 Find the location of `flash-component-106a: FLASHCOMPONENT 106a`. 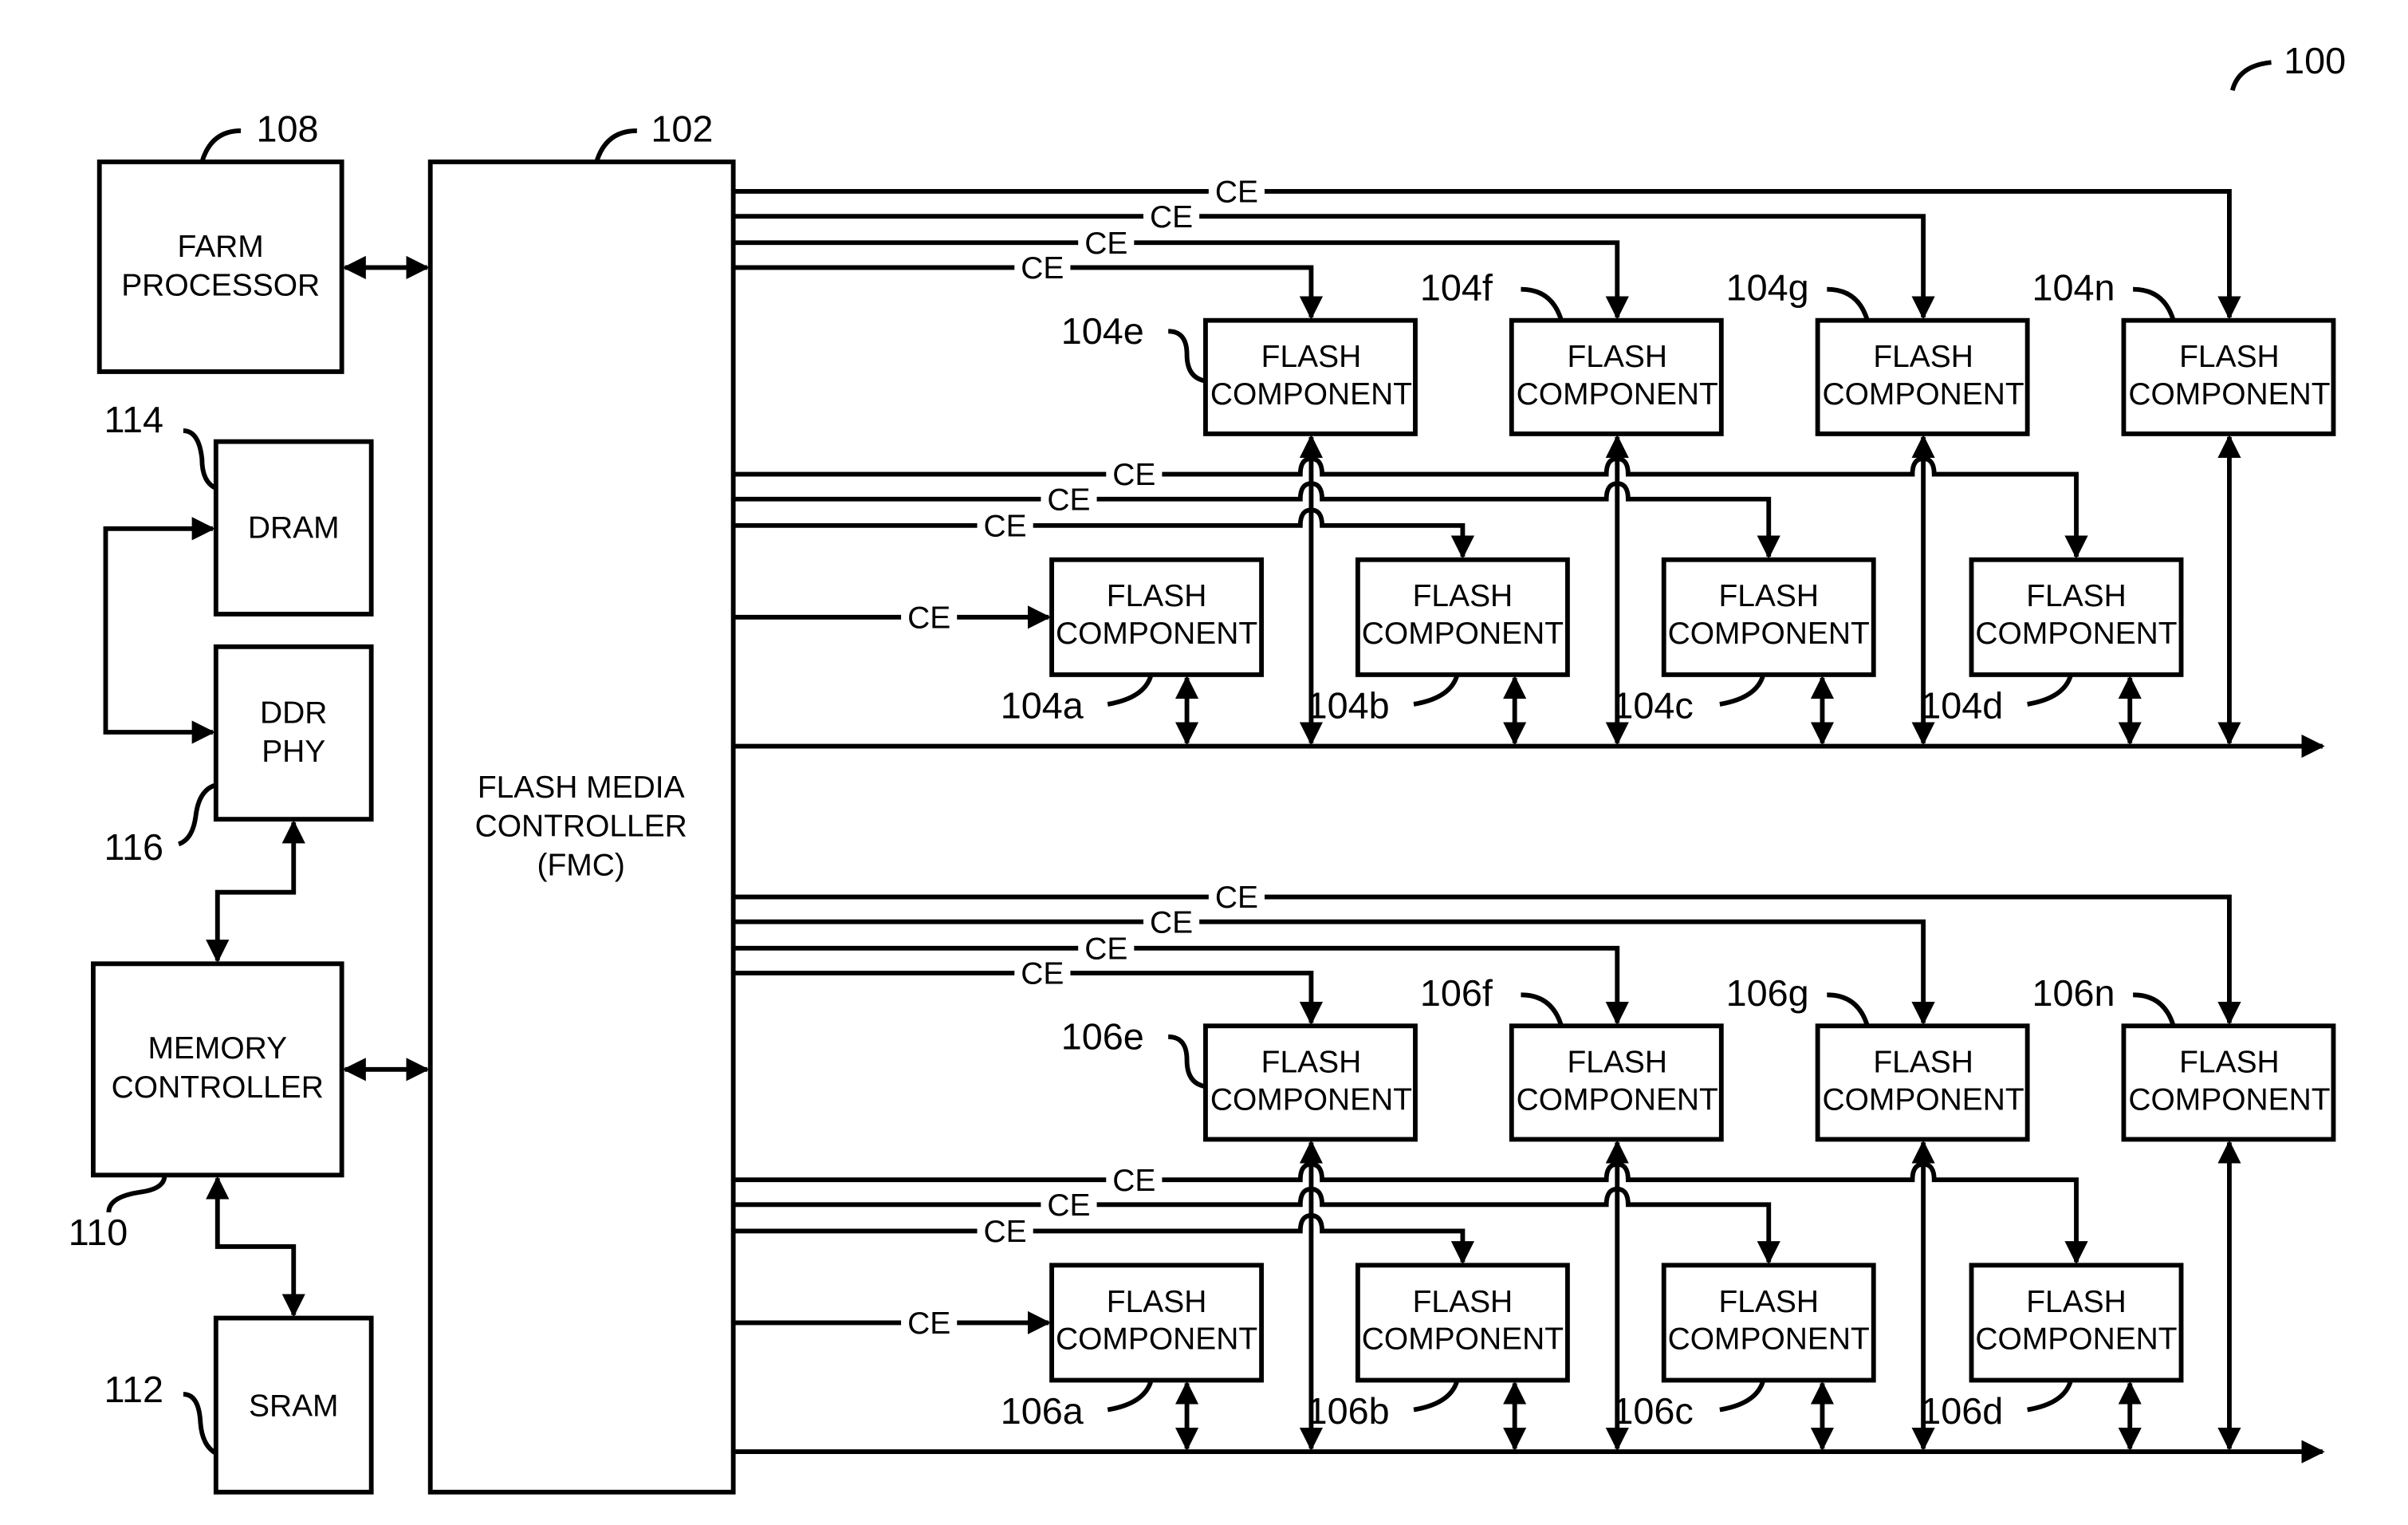

flash-component-106a: FLASHCOMPONENT 106a is located at coordinates (1133, 1357).